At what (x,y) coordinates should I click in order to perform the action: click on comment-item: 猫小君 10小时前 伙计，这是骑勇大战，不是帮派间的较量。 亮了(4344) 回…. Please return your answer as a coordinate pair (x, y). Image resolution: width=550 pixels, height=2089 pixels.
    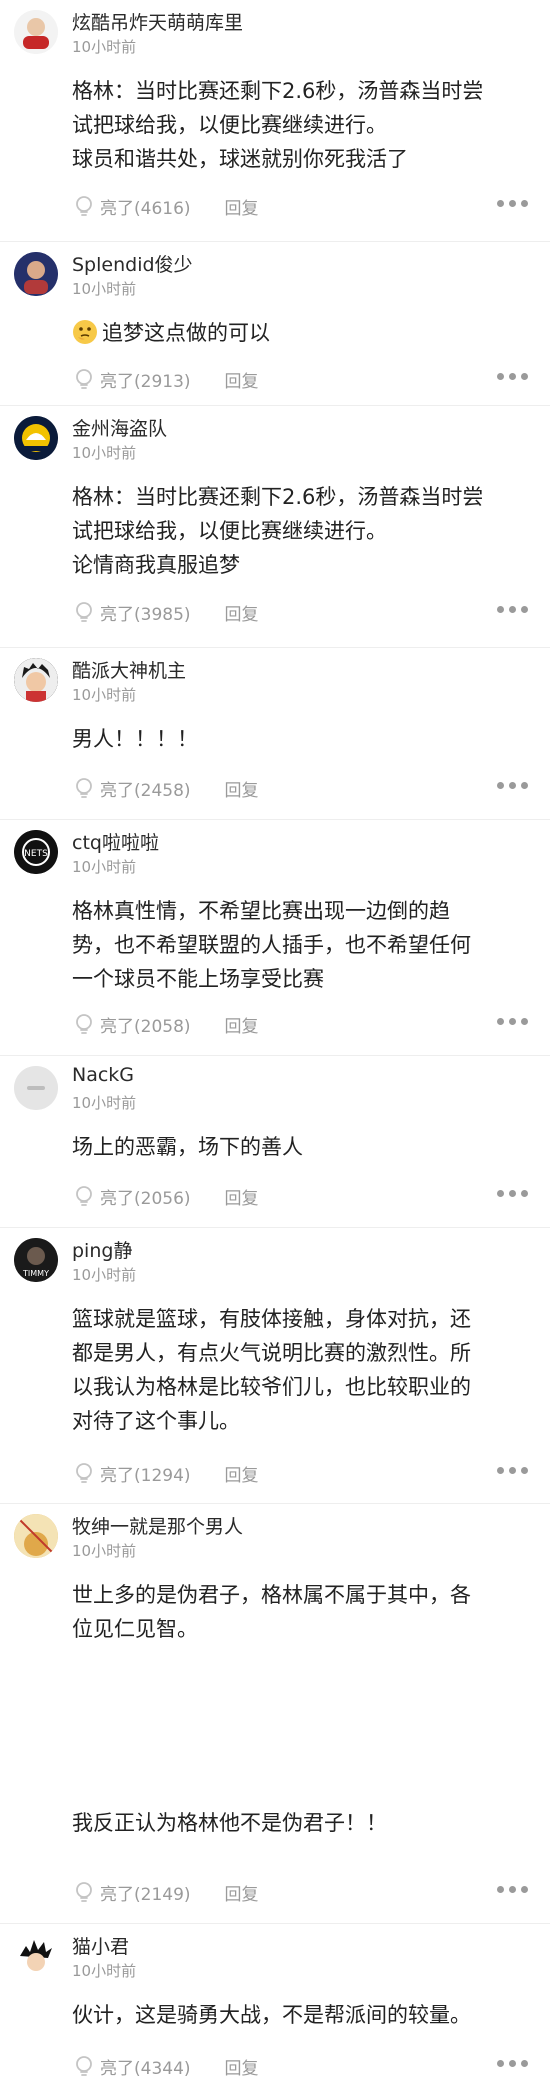
    Looking at the image, I should click on (275, 2006).